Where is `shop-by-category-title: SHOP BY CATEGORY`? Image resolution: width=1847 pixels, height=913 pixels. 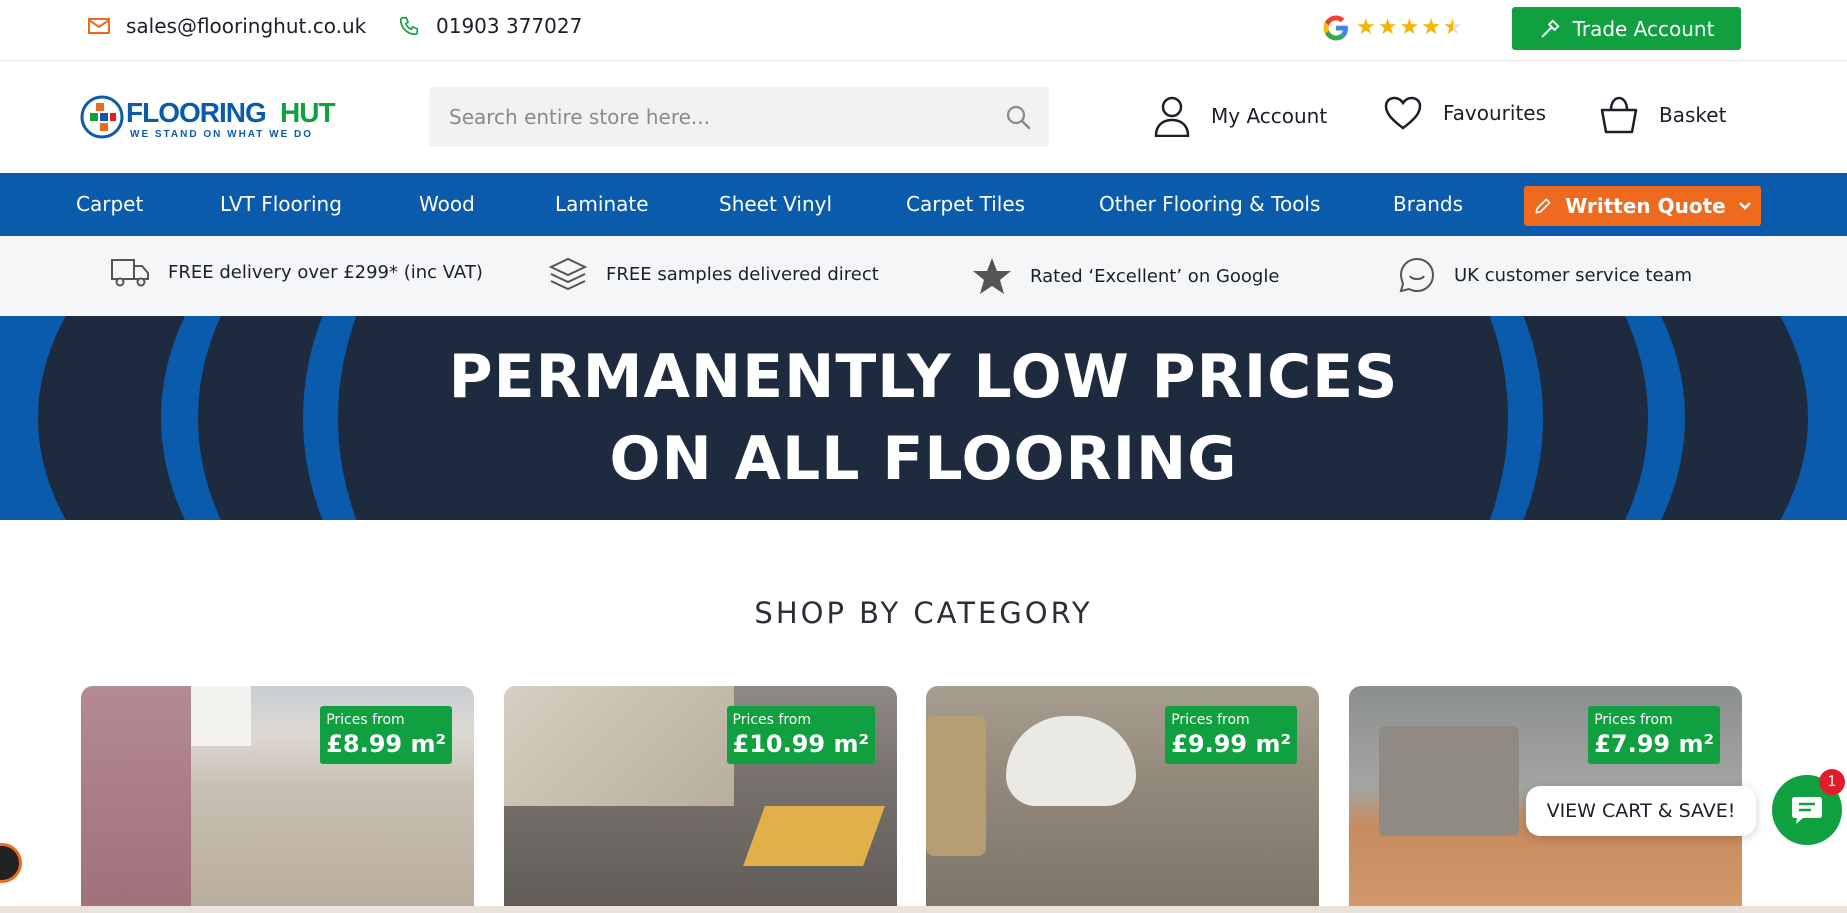 shop-by-category-title: SHOP BY CATEGORY is located at coordinates (923, 613).